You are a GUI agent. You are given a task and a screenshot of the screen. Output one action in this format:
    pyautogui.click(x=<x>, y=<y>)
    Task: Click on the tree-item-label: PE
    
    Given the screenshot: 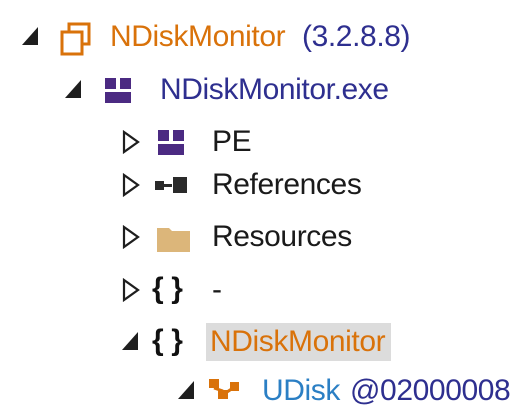 What is the action you would take?
    pyautogui.click(x=232, y=141)
    